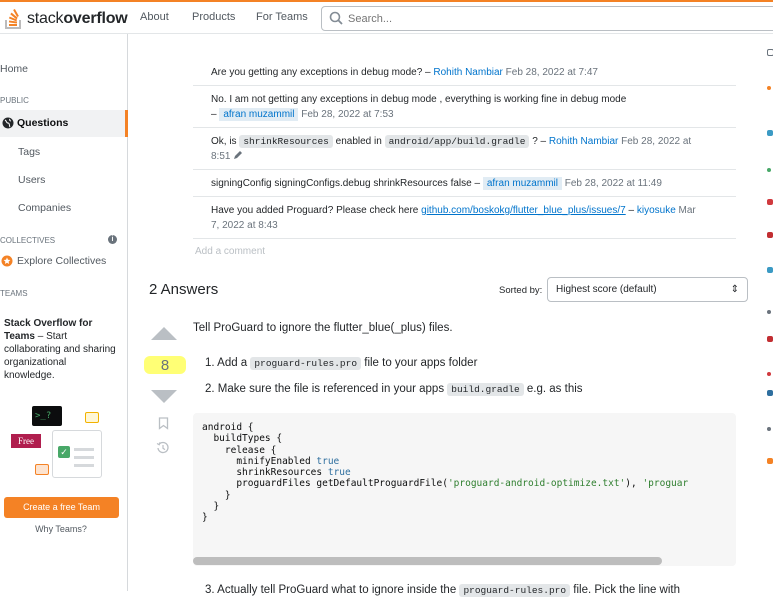 This screenshot has width=773, height=597. What do you see at coordinates (7, 261) in the screenshot?
I see `collectives-icon` at bounding box center [7, 261].